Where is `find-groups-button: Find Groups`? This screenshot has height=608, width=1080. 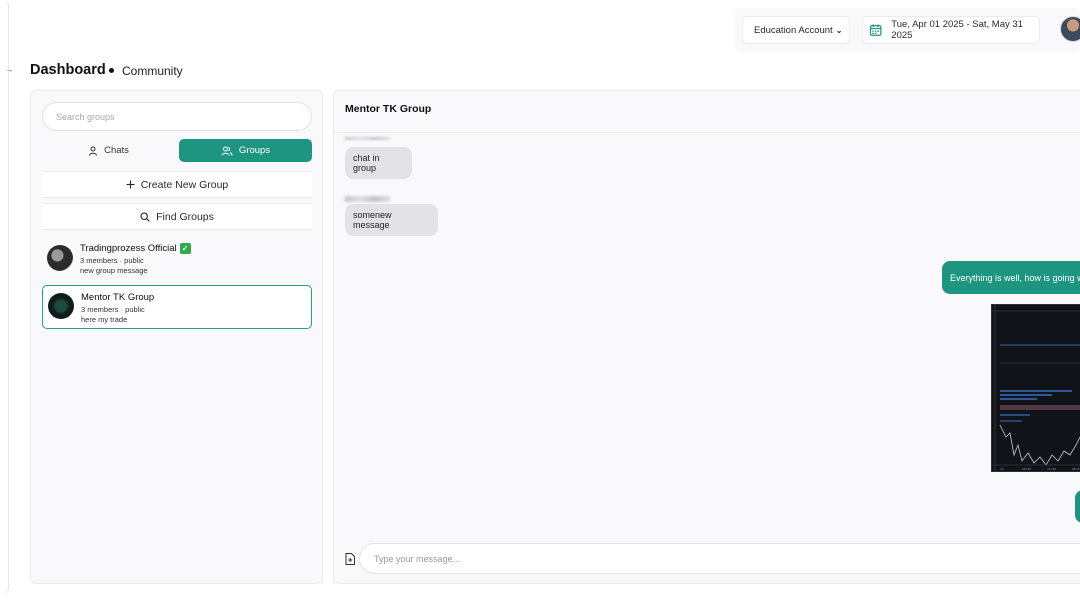
find-groups-button: Find Groups is located at coordinates (177, 216).